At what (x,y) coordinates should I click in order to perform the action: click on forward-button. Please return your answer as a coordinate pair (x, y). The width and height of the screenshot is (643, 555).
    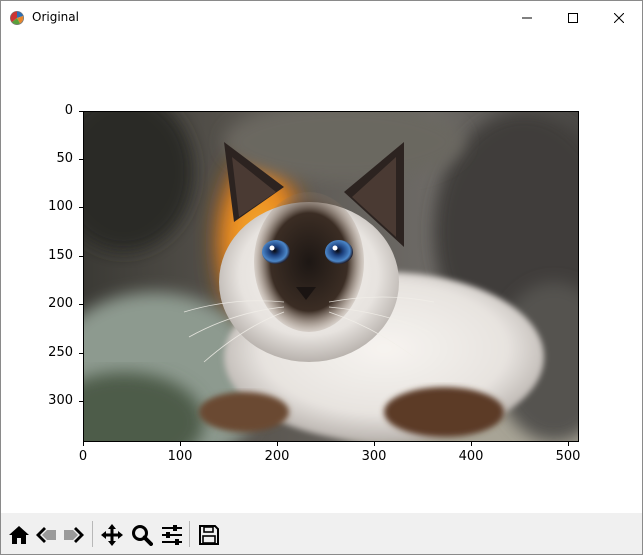
    Looking at the image, I should click on (74, 535).